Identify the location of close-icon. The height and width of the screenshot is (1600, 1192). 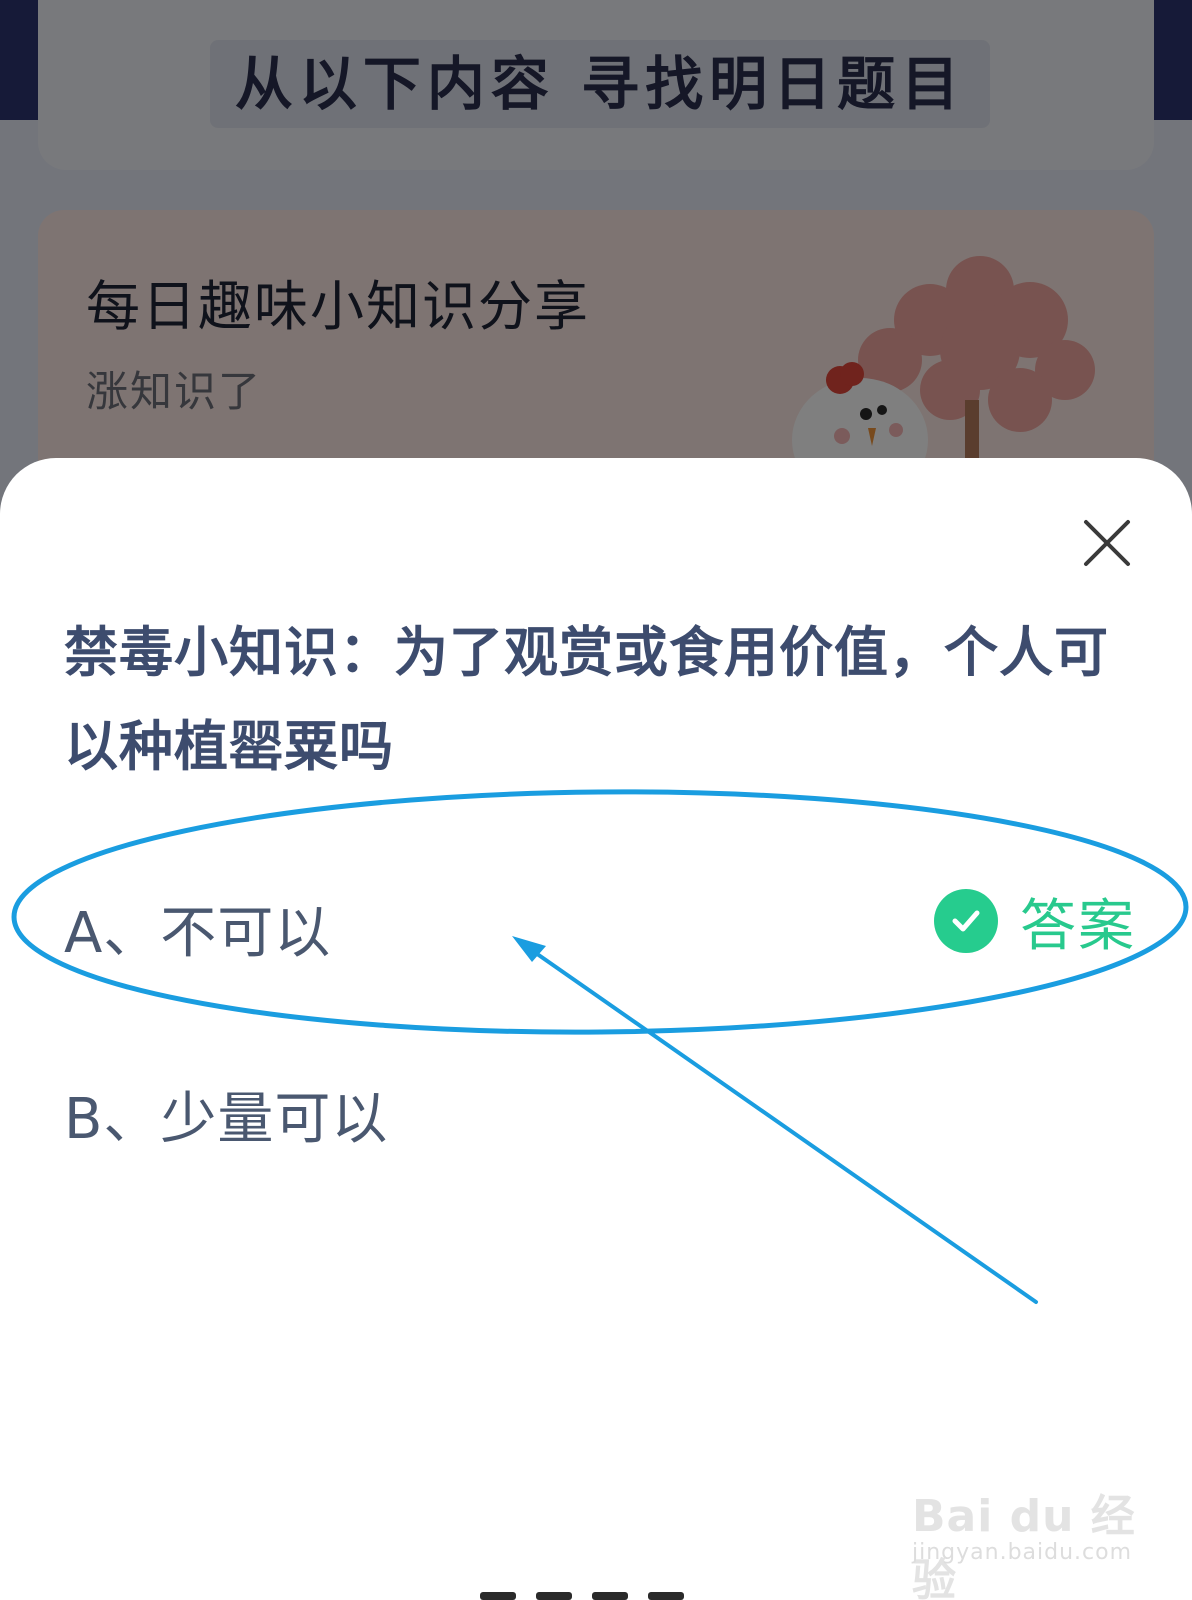
(1107, 543).